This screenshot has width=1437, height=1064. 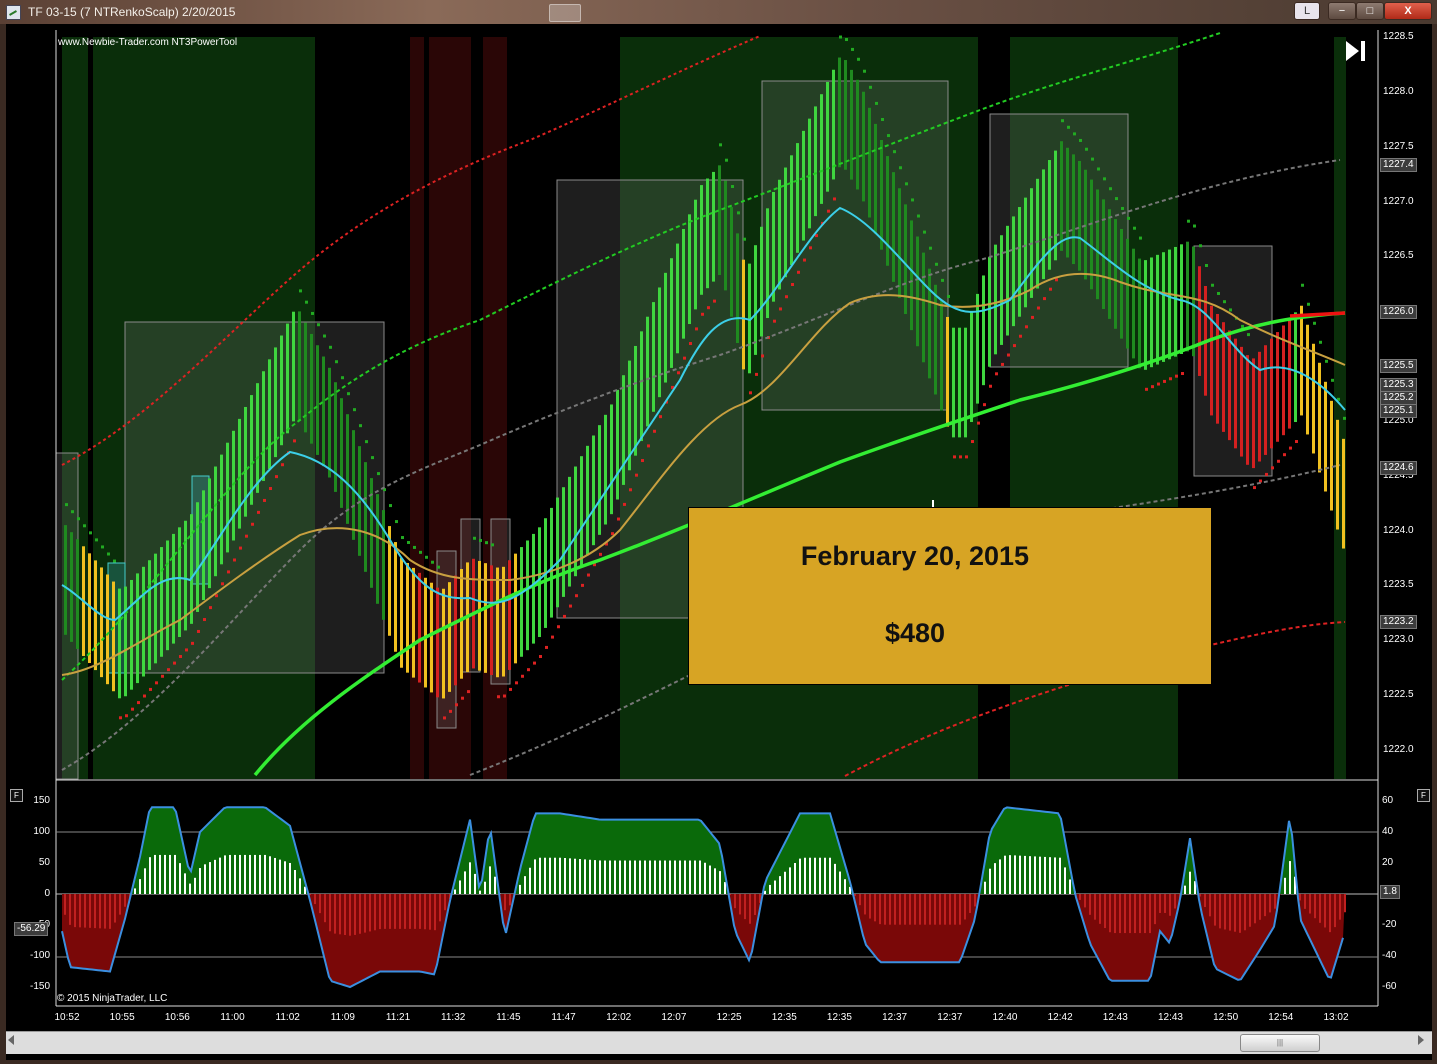 I want to click on price-tag: 1227.4, so click(x=1398, y=165).